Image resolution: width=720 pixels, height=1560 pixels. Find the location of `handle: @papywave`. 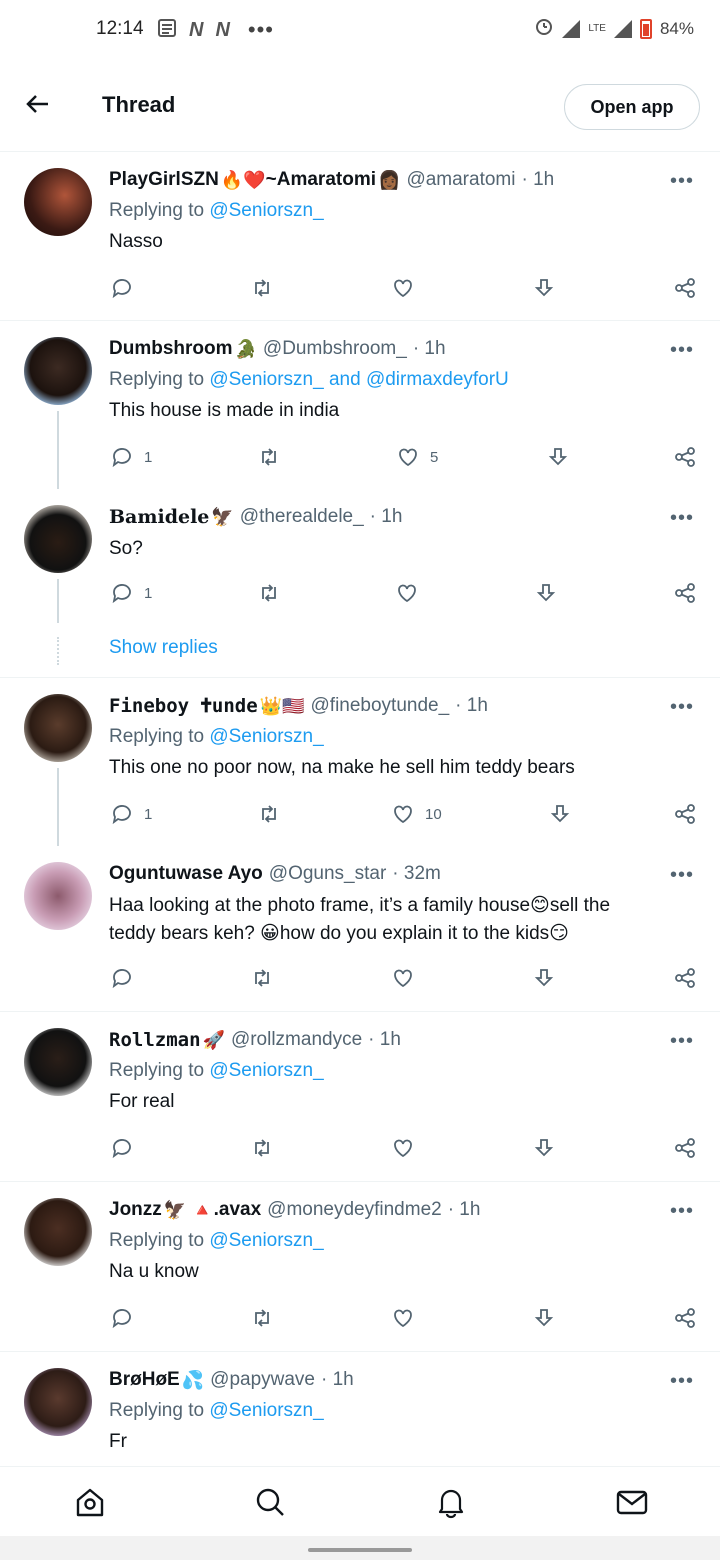

handle: @papywave is located at coordinates (262, 1380).